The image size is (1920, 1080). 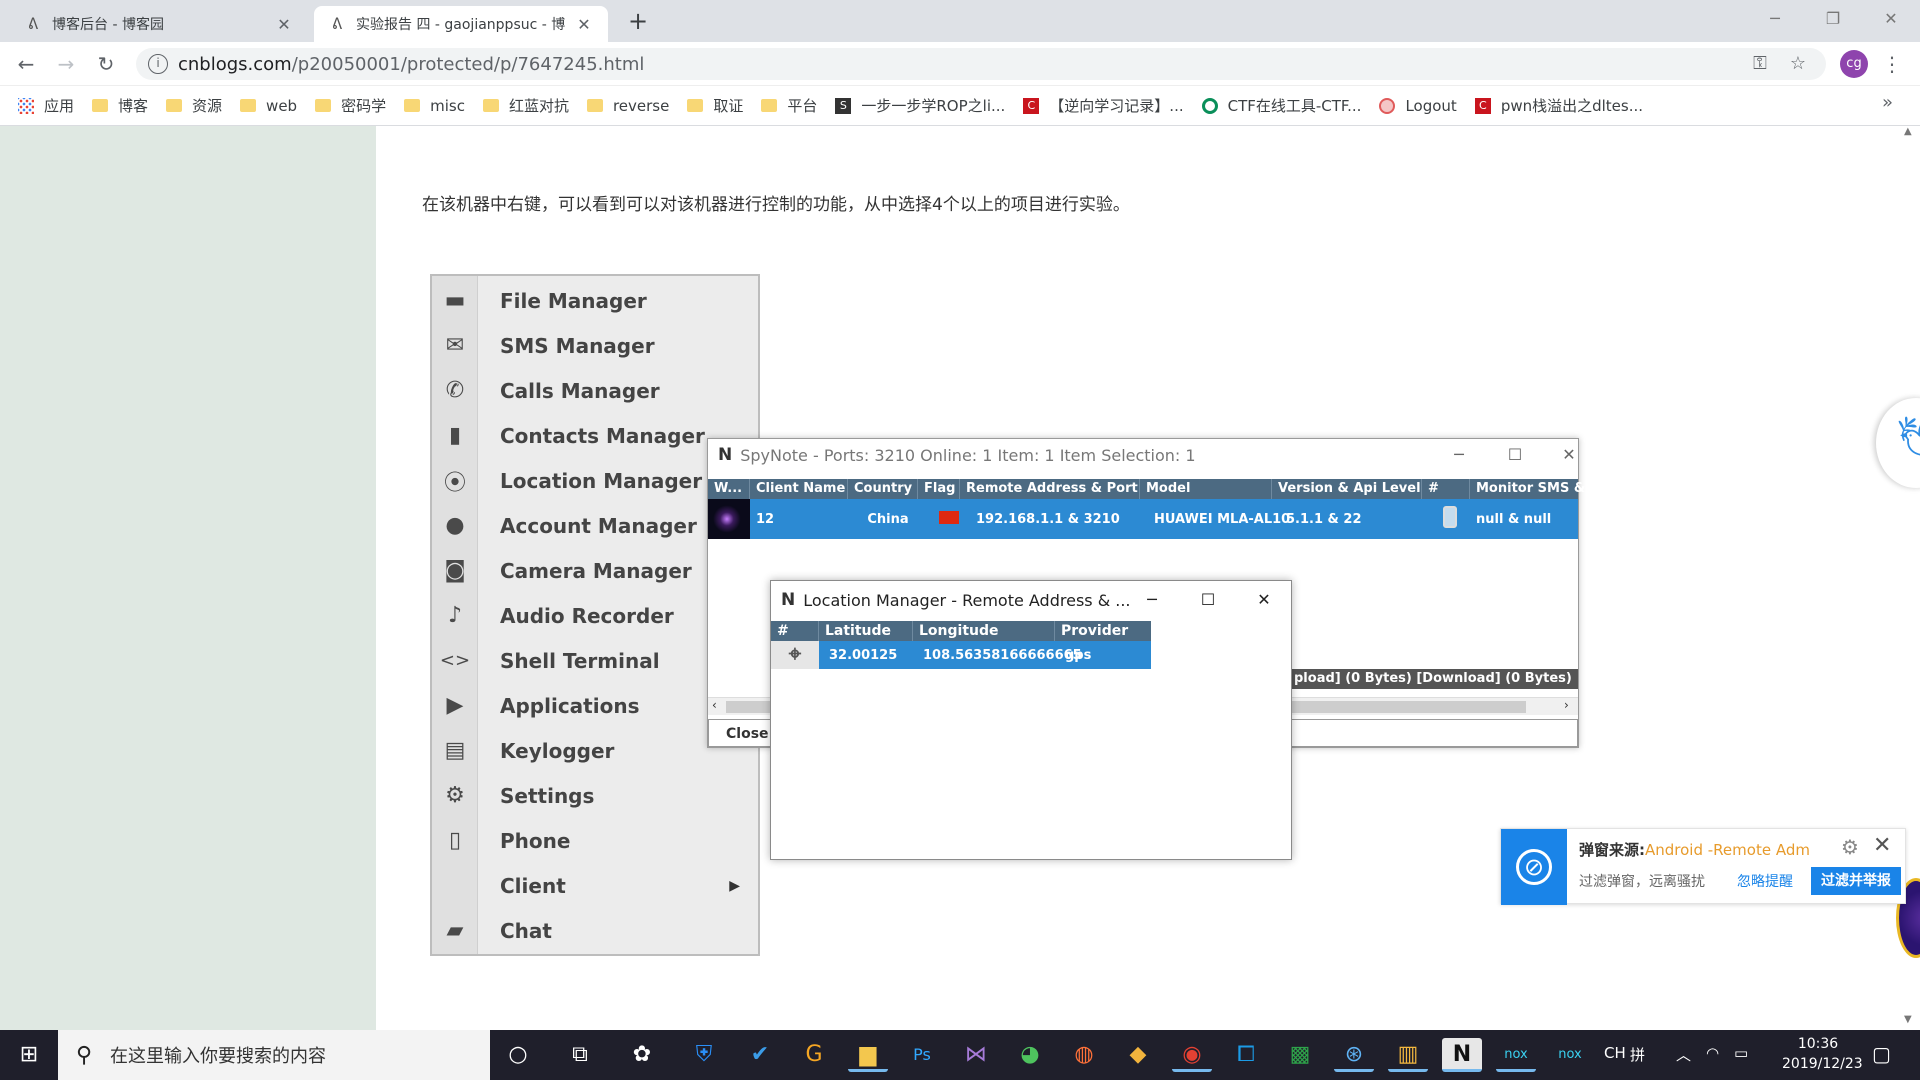 What do you see at coordinates (868, 1055) in the screenshot?
I see `file-explorer-icon: ▆` at bounding box center [868, 1055].